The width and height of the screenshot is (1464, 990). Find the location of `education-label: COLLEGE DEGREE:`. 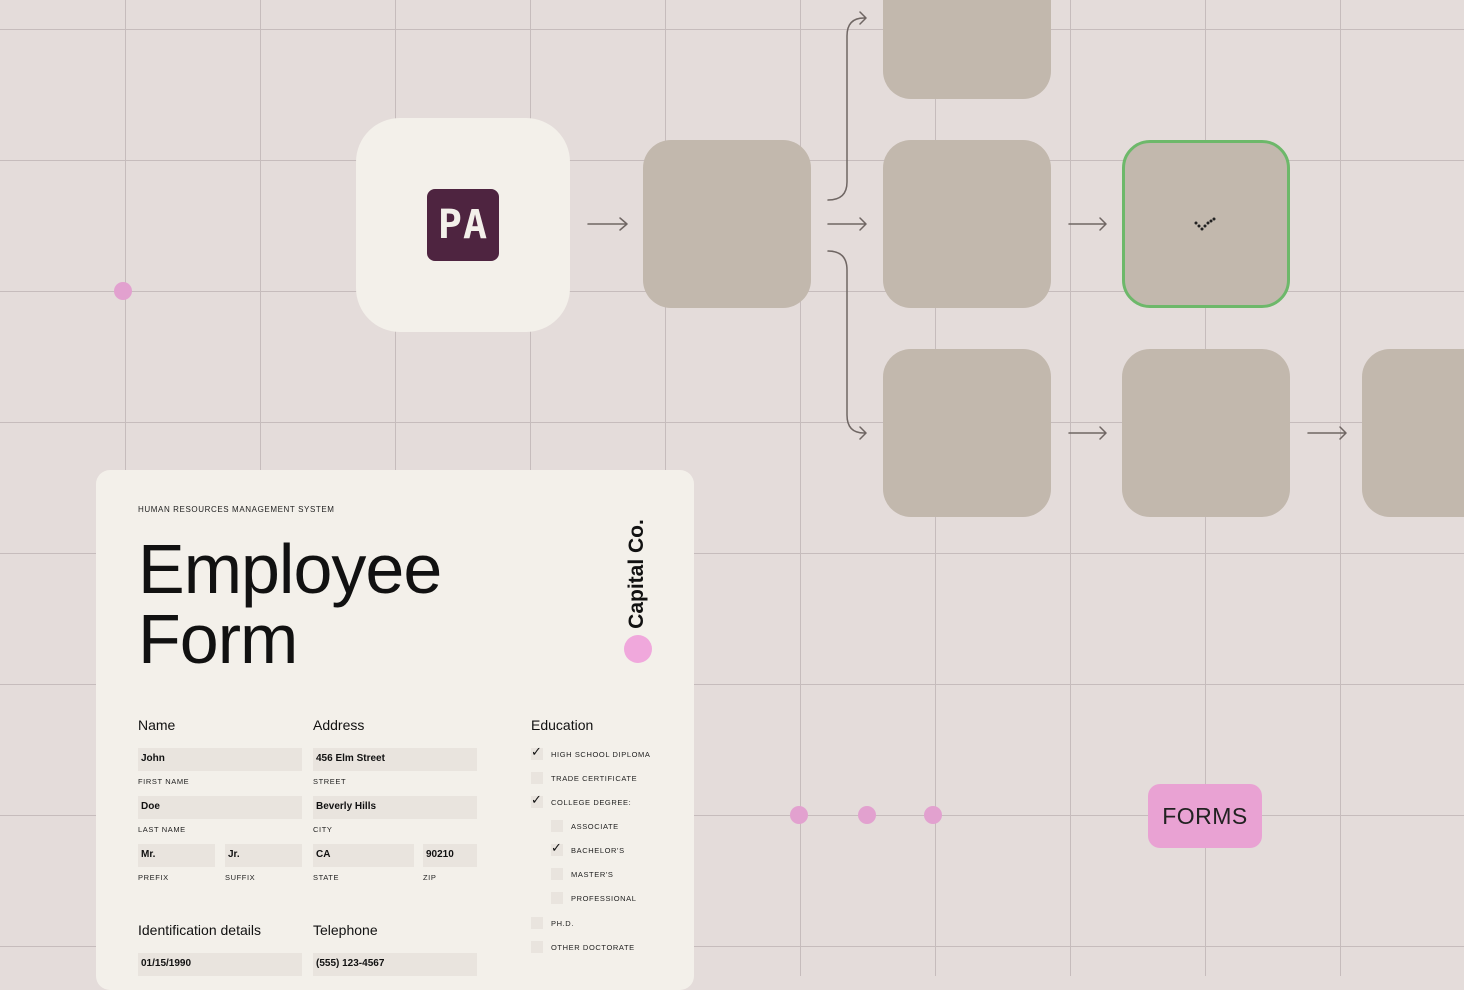

education-label: COLLEGE DEGREE: is located at coordinates (591, 802).